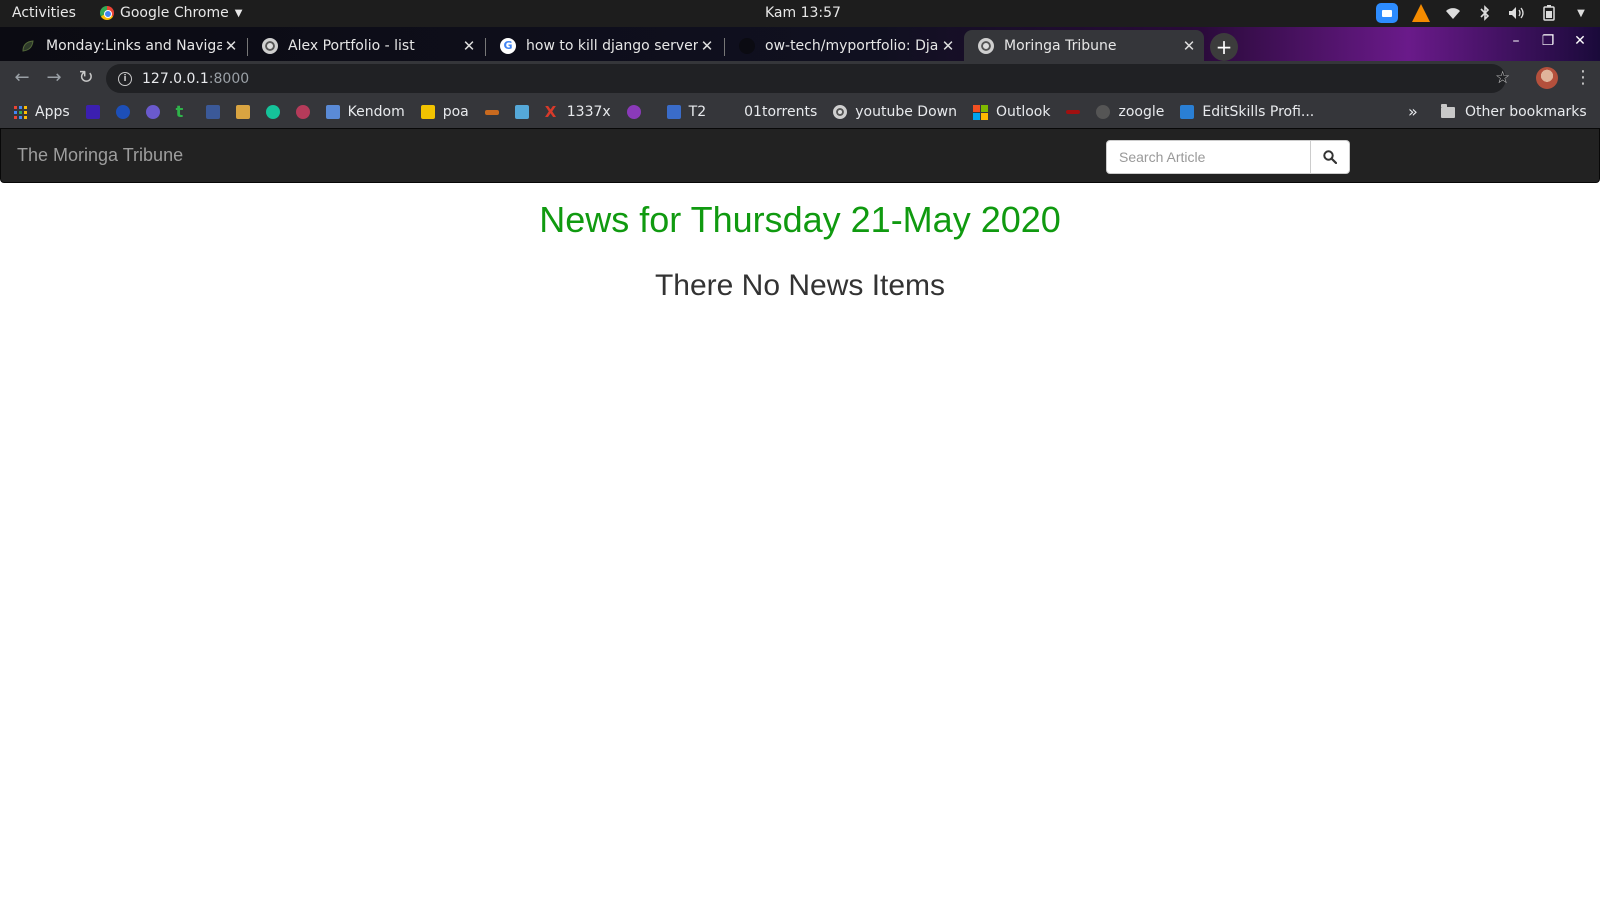  I want to click on bookmark-kendom: Kendom, so click(365, 112).